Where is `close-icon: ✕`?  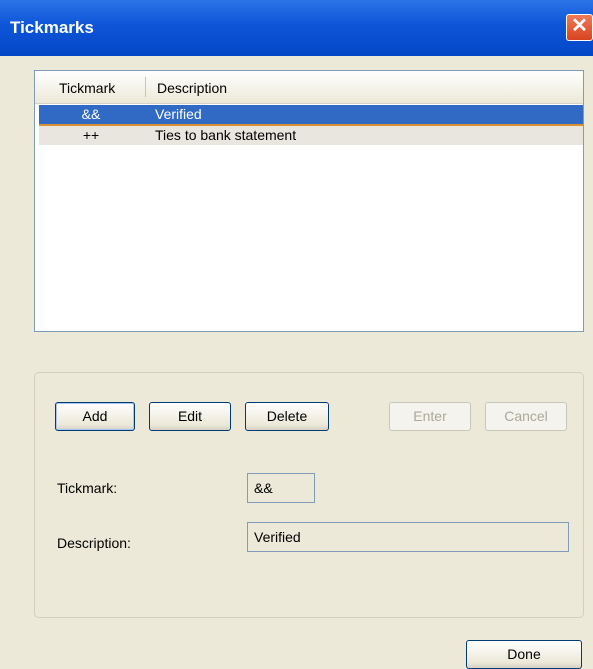
close-icon: ✕ is located at coordinates (579, 26).